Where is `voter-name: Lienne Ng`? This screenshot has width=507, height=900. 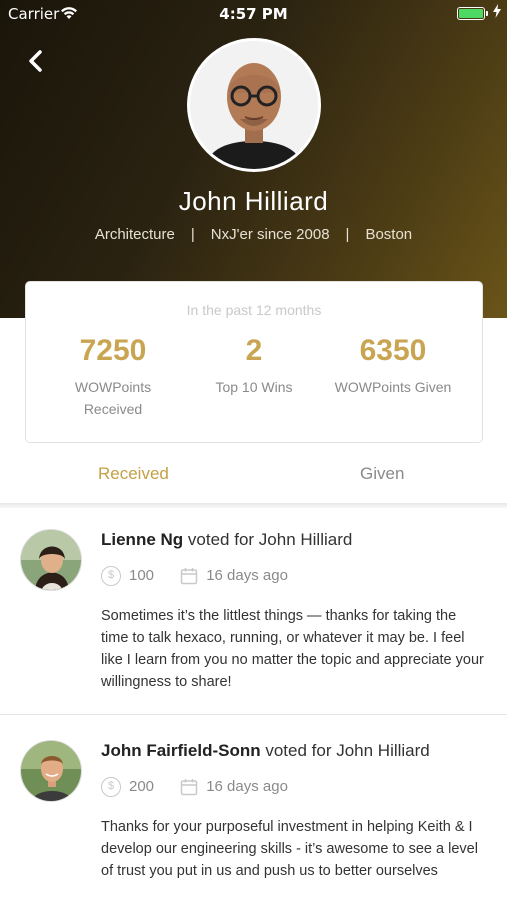
voter-name: Lienne Ng is located at coordinates (142, 539).